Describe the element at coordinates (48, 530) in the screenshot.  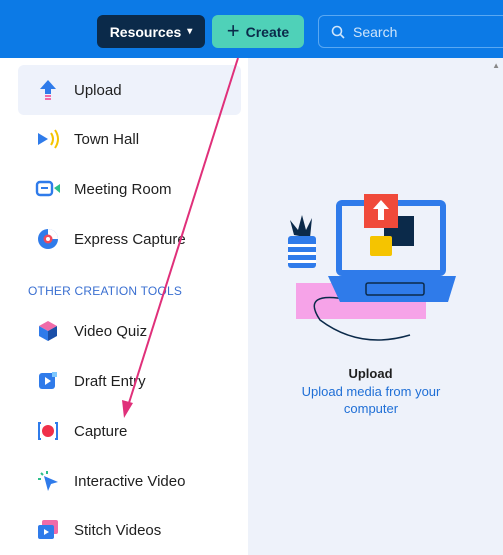
I see `stitch-videos-icon` at that location.